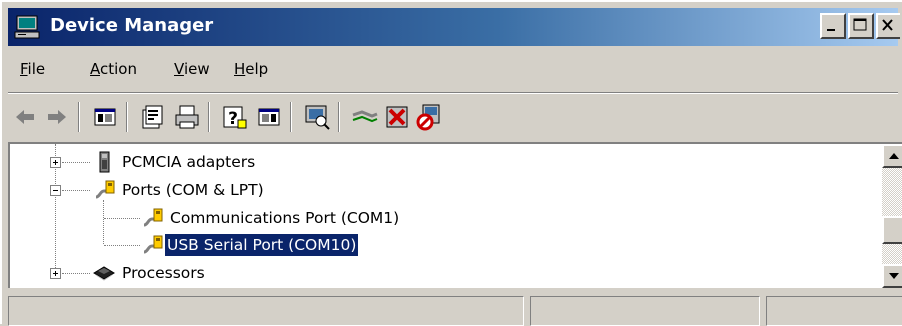  Describe the element at coordinates (365, 117) in the screenshot. I see `update-driver-icon` at that location.